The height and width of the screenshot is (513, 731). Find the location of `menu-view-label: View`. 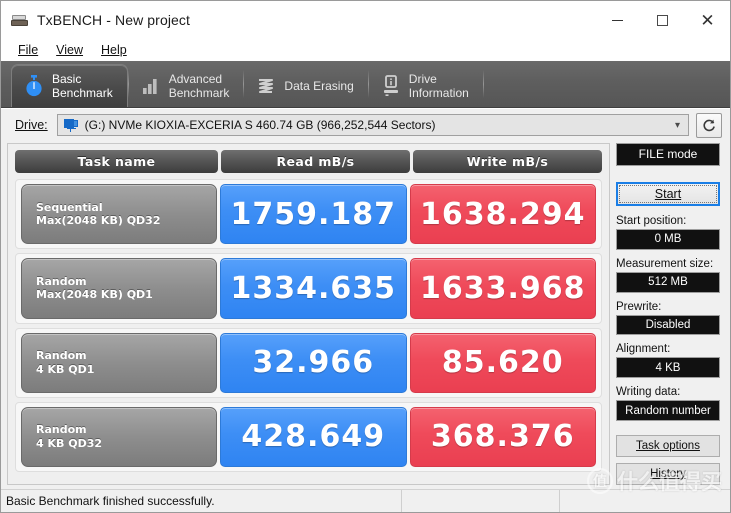

menu-view-label: View is located at coordinates (70, 50).